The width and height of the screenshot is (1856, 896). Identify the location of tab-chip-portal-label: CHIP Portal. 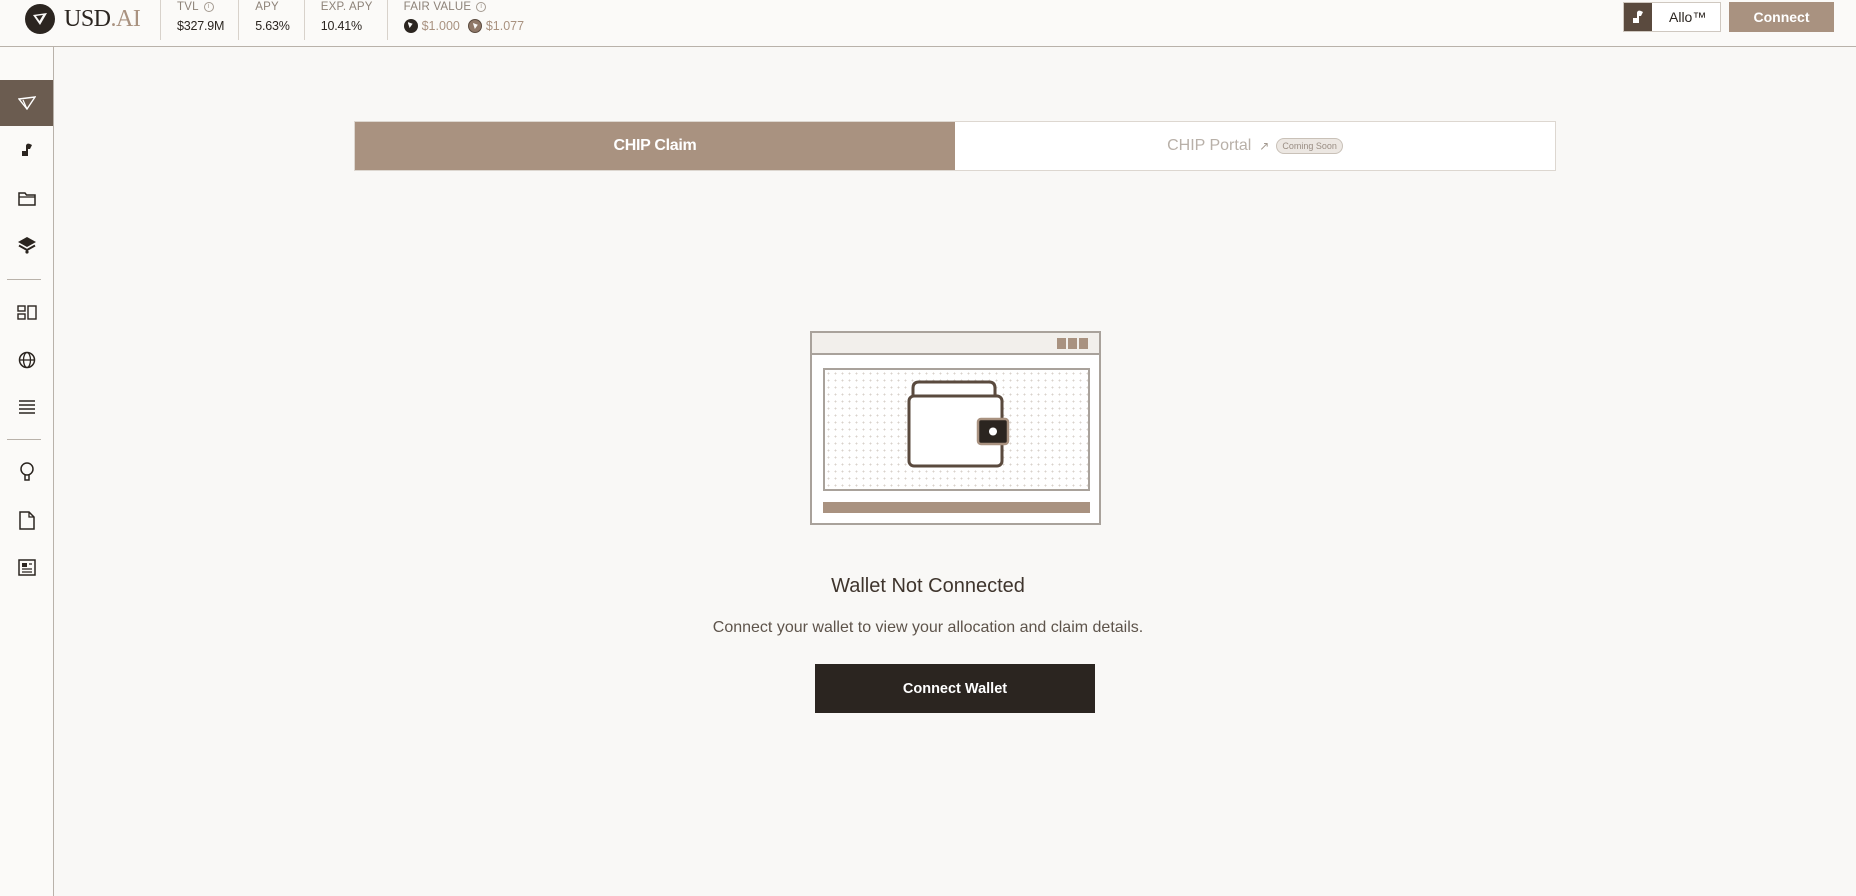
(1209, 145).